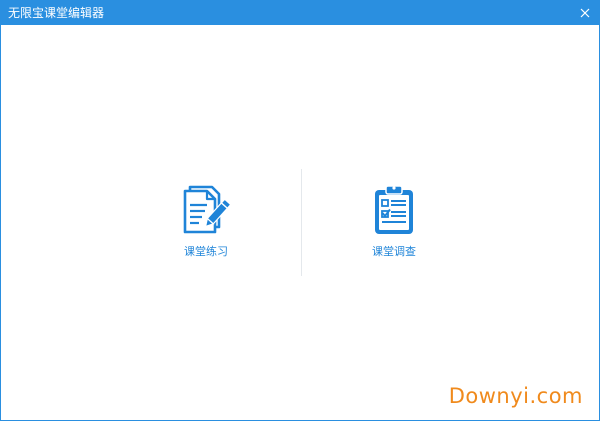  Describe the element at coordinates (394, 251) in the screenshot. I see `classroom-survey-label: 课堂调查` at that location.